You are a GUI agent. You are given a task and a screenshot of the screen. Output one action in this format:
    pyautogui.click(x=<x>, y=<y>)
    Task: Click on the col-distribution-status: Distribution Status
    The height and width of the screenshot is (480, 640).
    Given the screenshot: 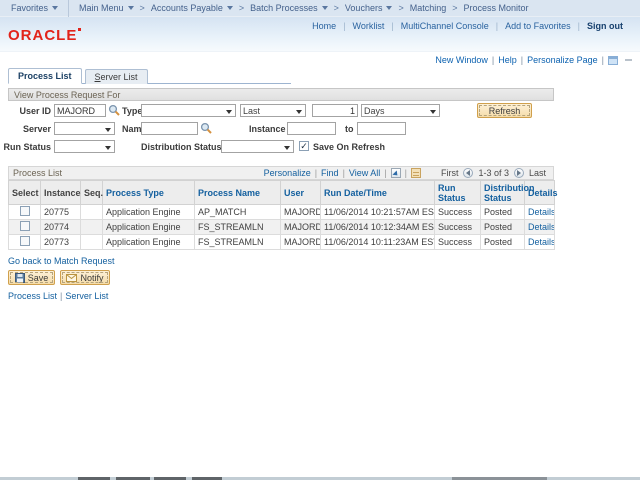 What is the action you would take?
    pyautogui.click(x=507, y=192)
    